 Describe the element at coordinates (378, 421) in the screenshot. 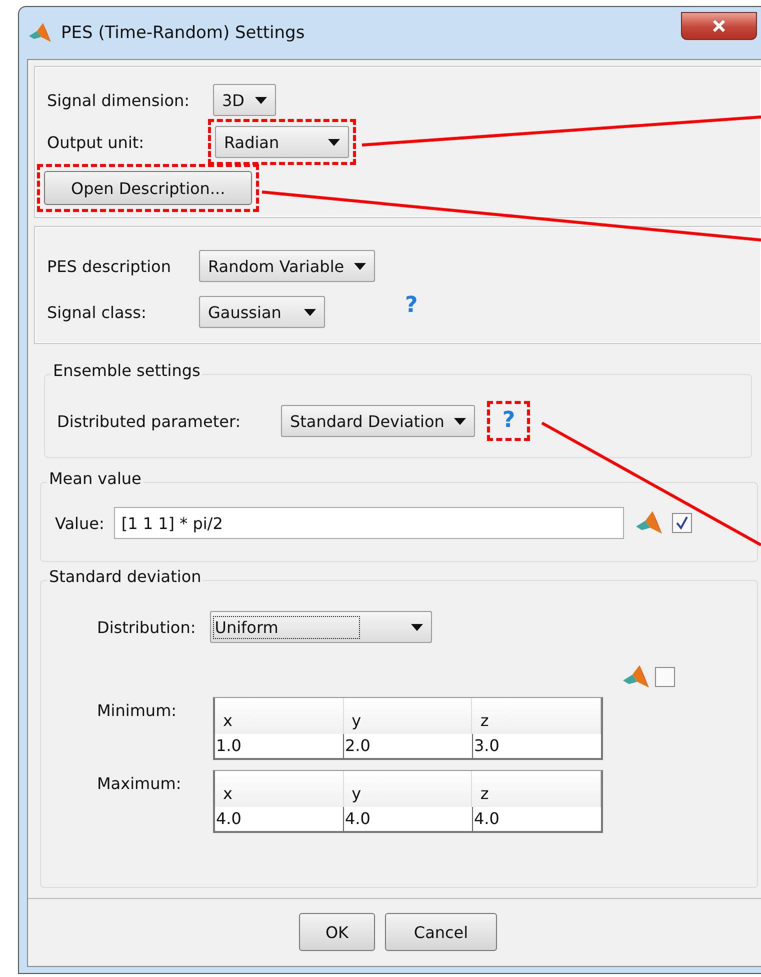

I see `parameter-dropdown: Standard Deviation` at that location.